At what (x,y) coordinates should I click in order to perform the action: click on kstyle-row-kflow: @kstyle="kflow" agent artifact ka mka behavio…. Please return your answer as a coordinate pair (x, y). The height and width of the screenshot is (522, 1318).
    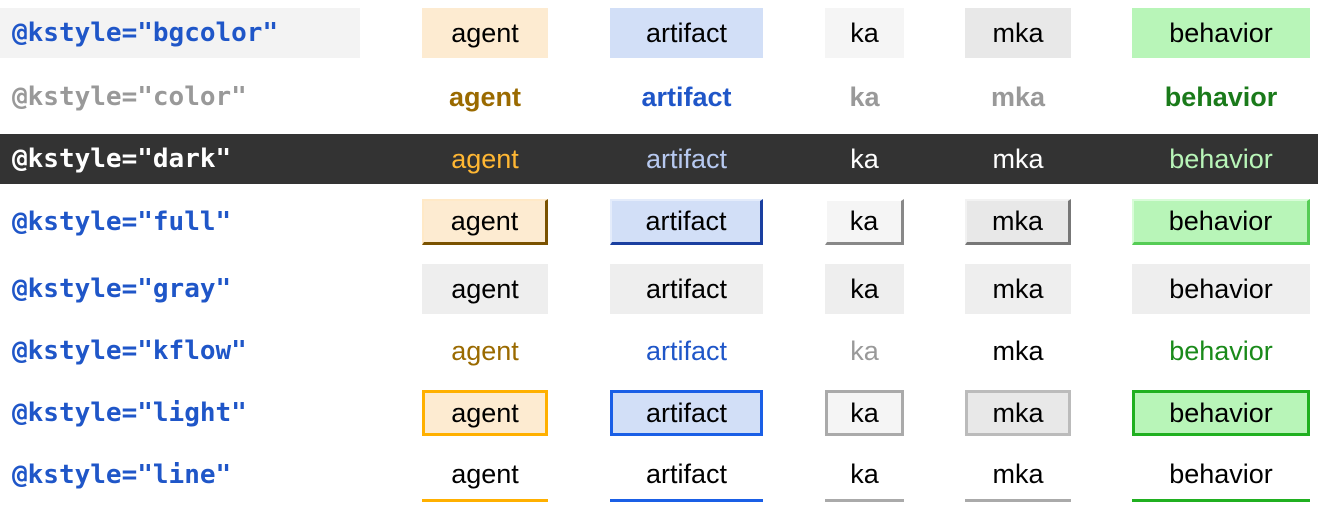
    Looking at the image, I should click on (659, 351).